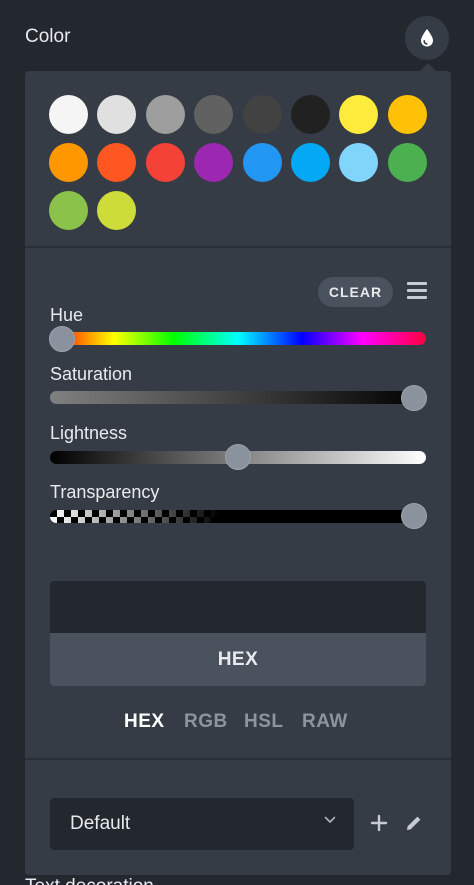 This screenshot has width=474, height=885. What do you see at coordinates (264, 722) in the screenshot?
I see `mode-tab-hsl: HSL` at bounding box center [264, 722].